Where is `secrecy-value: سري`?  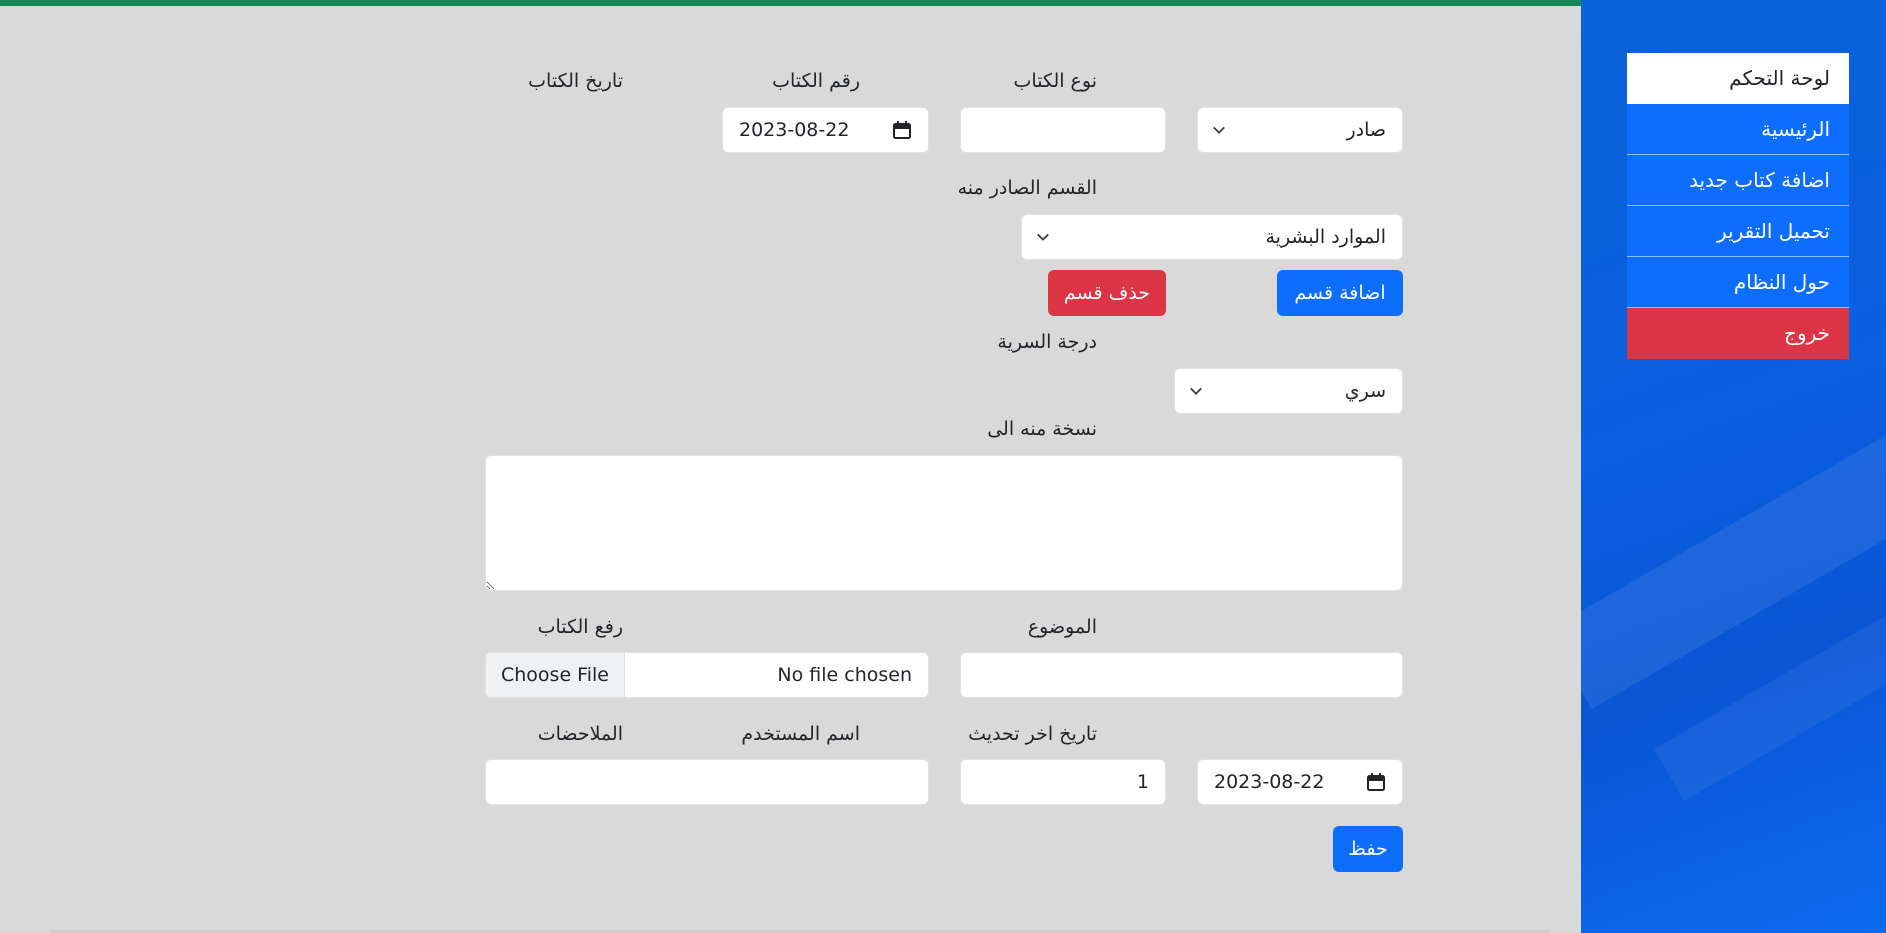 secrecy-value: سري is located at coordinates (1365, 391).